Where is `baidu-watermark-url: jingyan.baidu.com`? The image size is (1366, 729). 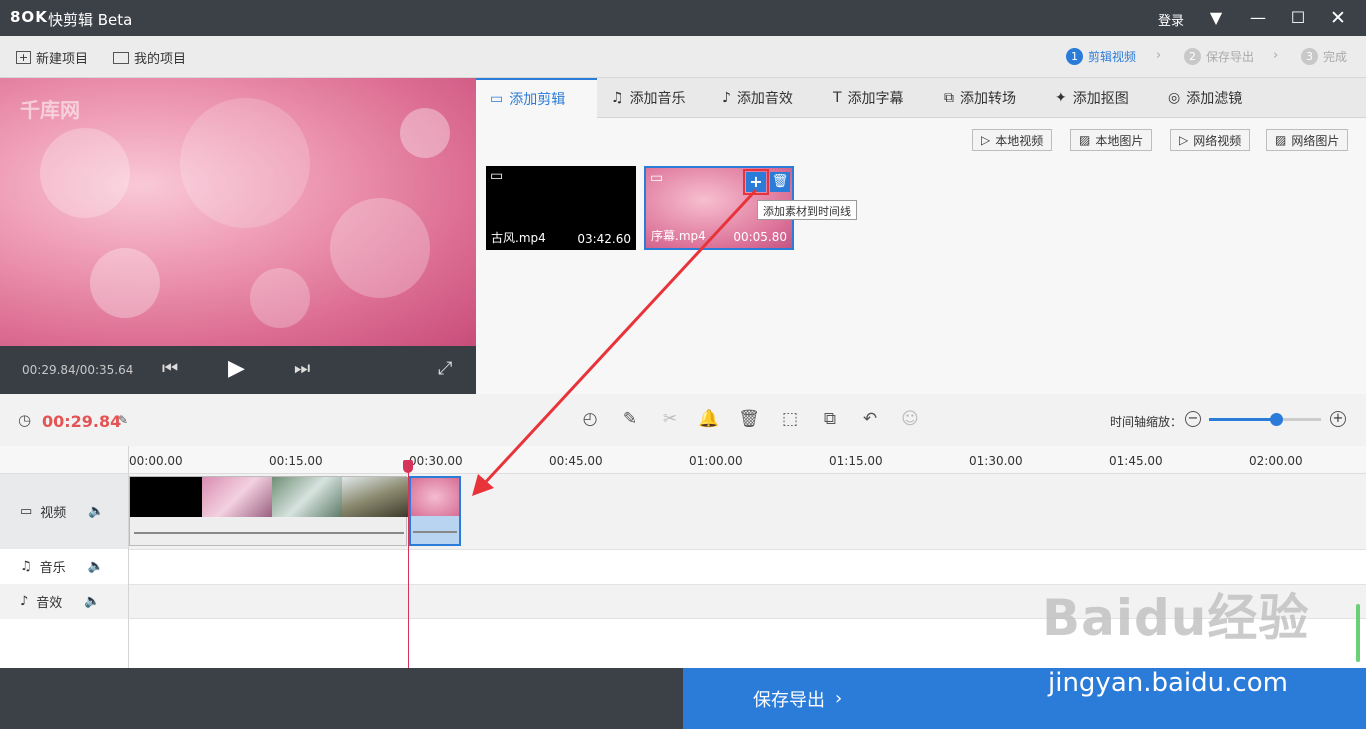
baidu-watermark-url: jingyan.baidu.com is located at coordinates (1168, 683).